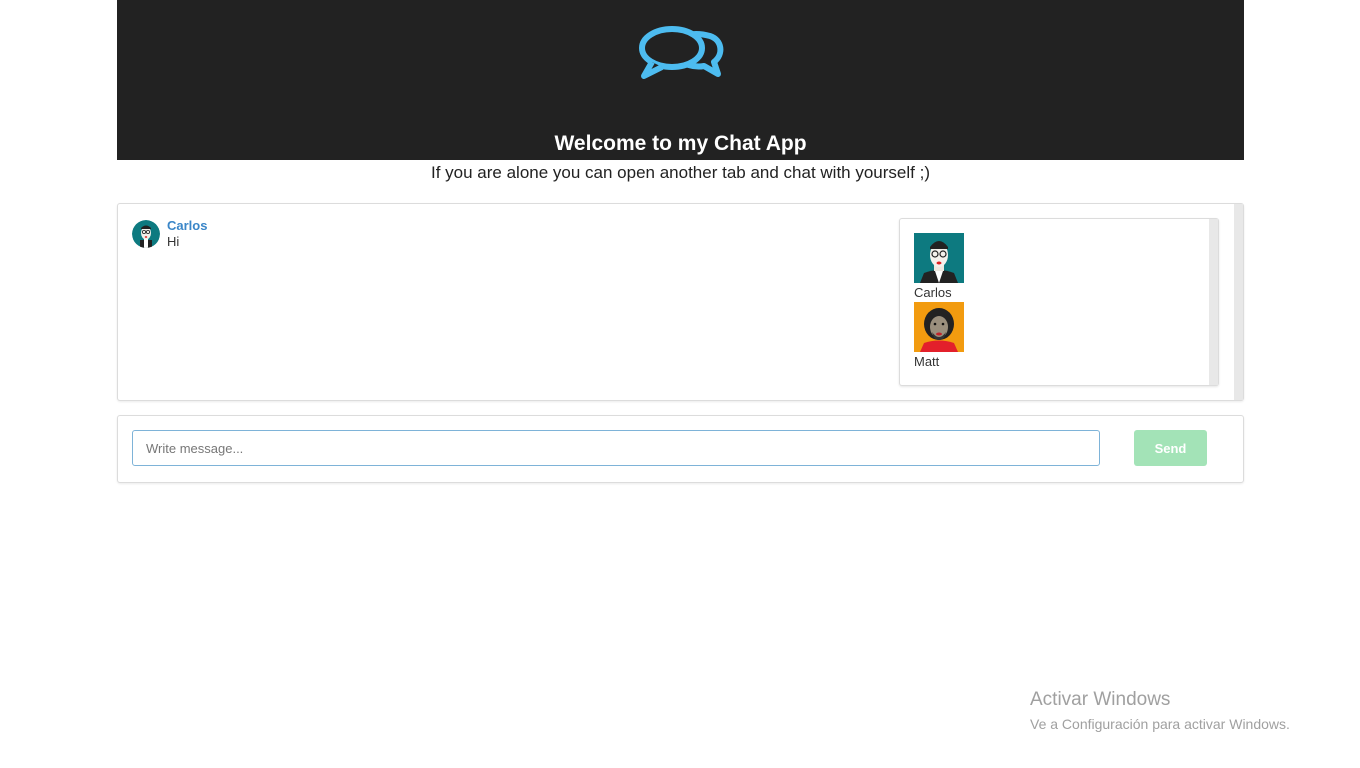 This screenshot has width=1360, height=768. What do you see at coordinates (681, 52) in the screenshot?
I see `chat-bubbles-icon` at bounding box center [681, 52].